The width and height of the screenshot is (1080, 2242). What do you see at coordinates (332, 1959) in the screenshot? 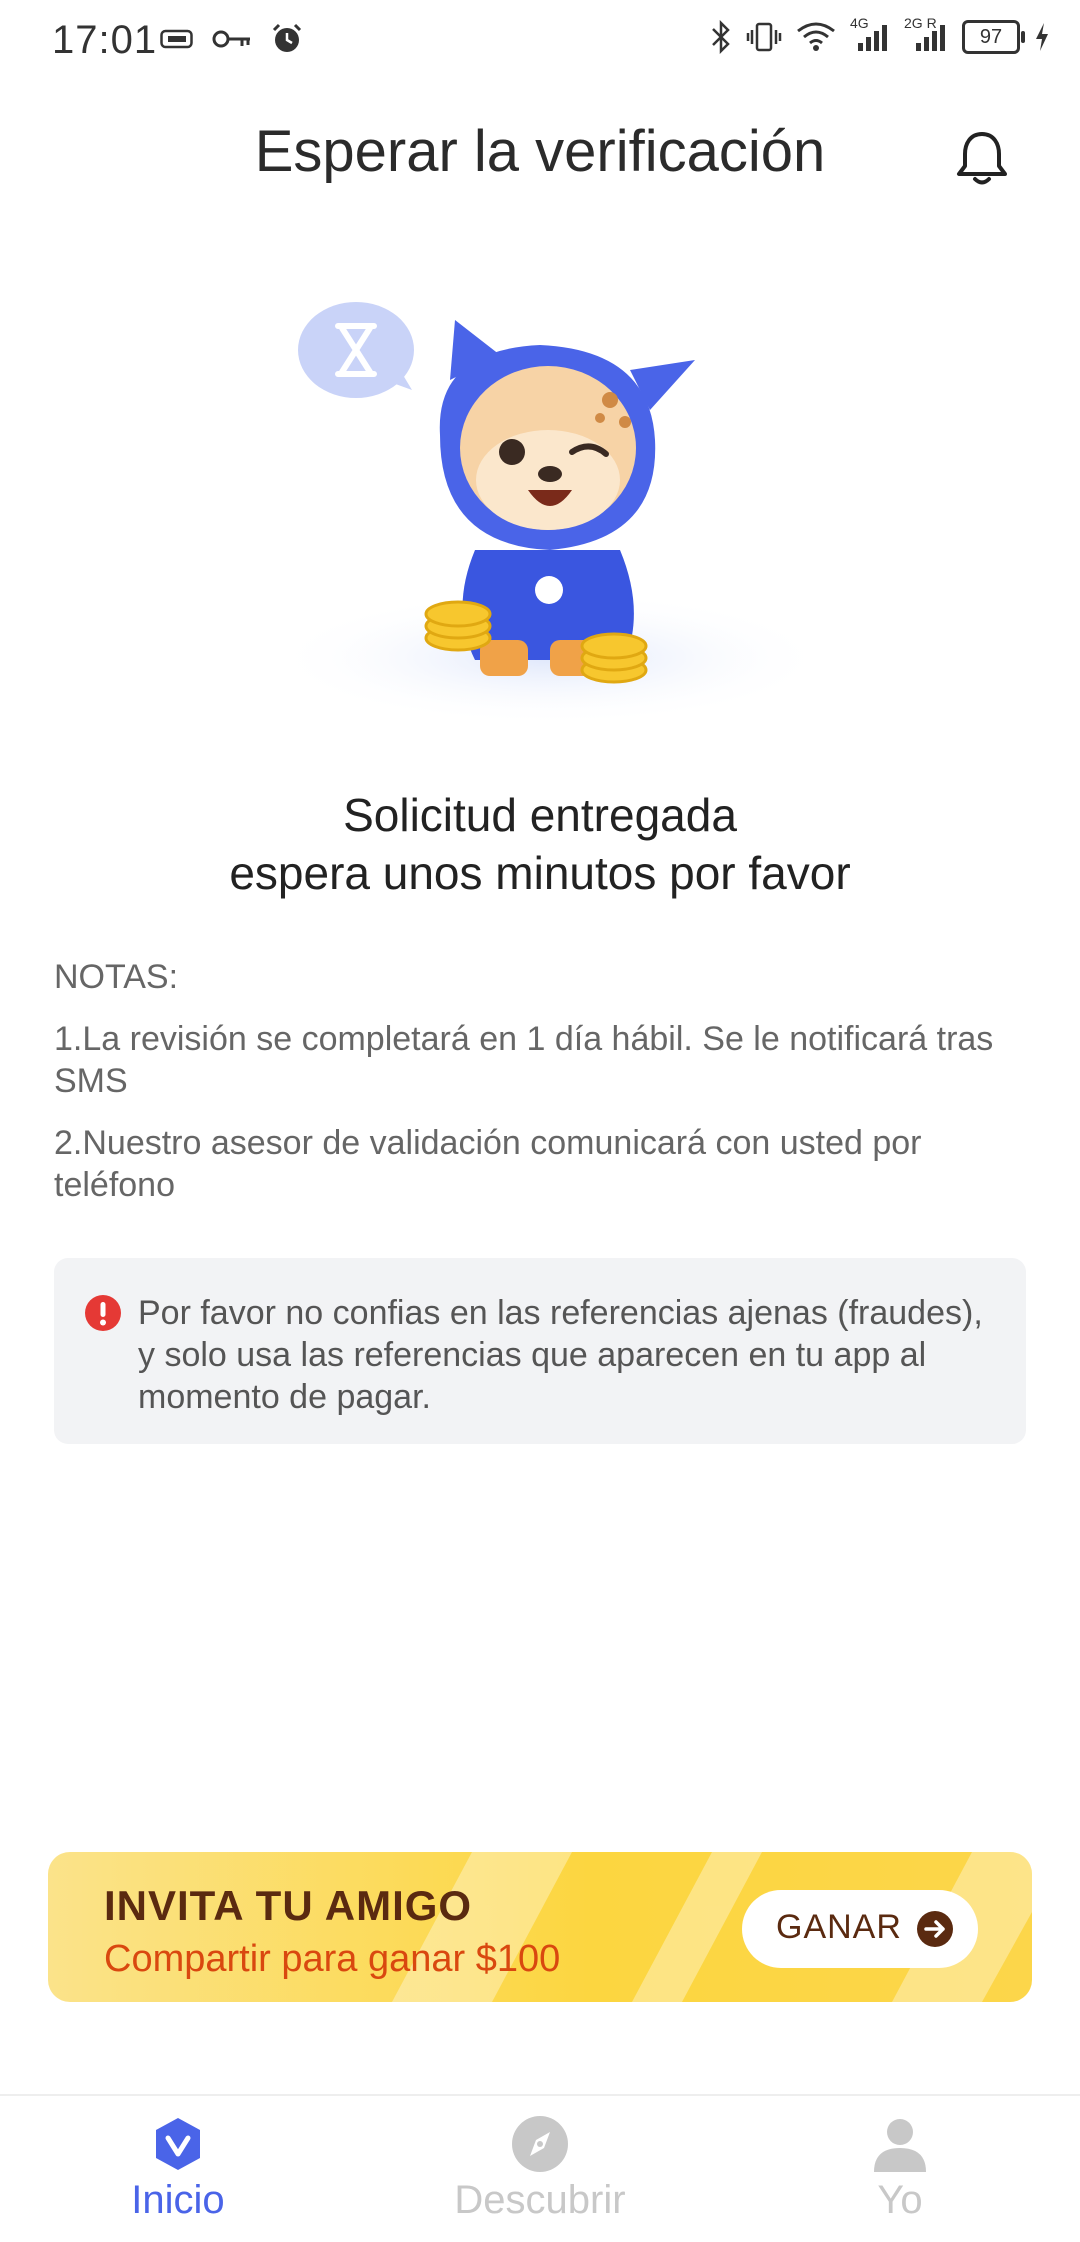
I see `promo-subtitle: Compartir para ganar $100` at bounding box center [332, 1959].